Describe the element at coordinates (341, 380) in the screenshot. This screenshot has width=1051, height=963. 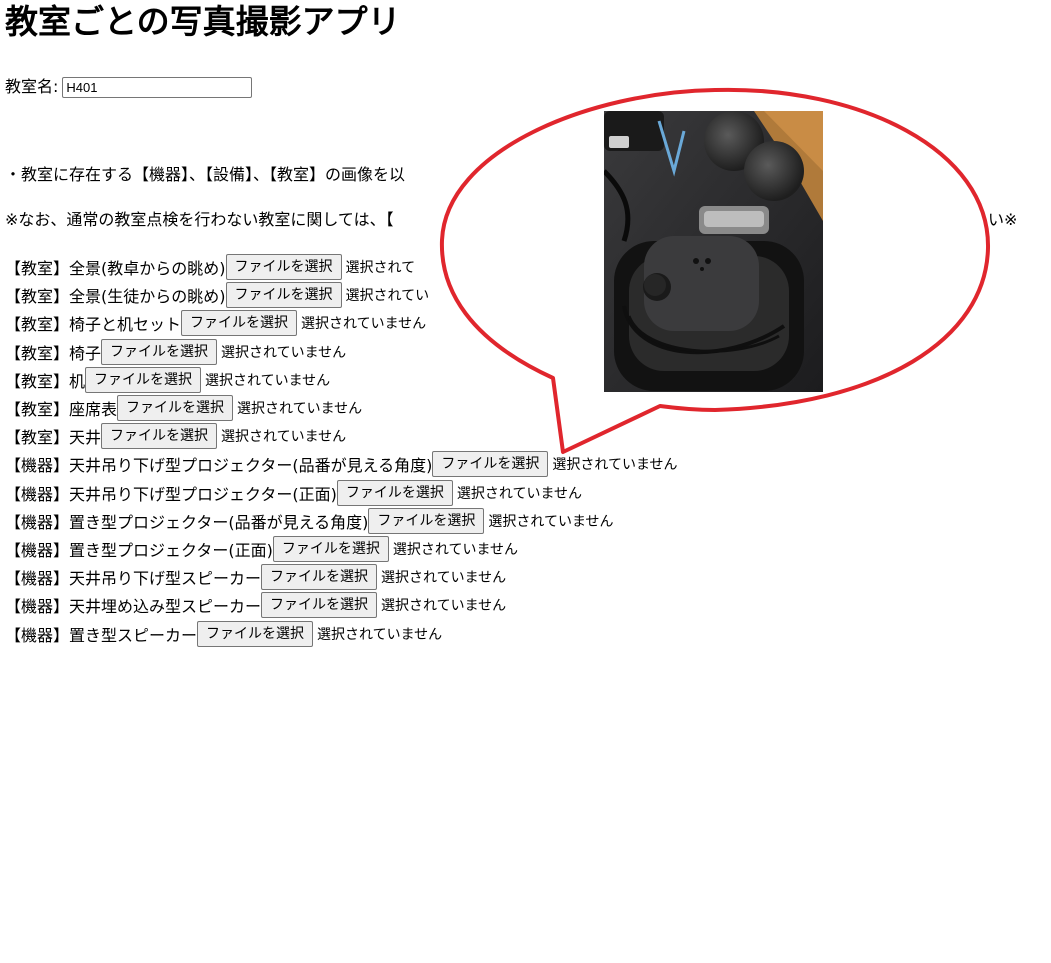
I see `upload-item: 【教室】机 ファイルを選択 選択されていません` at that location.